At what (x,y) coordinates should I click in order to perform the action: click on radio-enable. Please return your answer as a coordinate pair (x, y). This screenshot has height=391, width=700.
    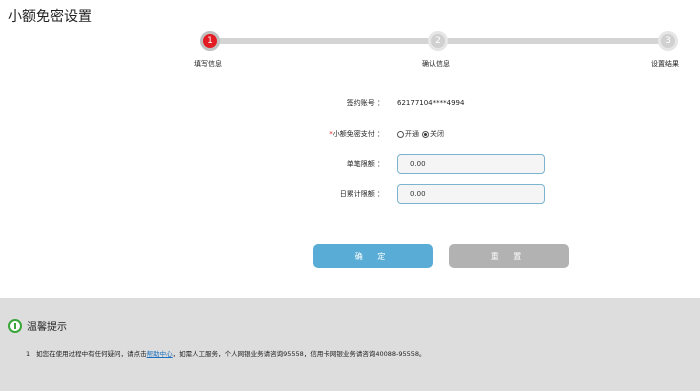
    Looking at the image, I should click on (400, 134).